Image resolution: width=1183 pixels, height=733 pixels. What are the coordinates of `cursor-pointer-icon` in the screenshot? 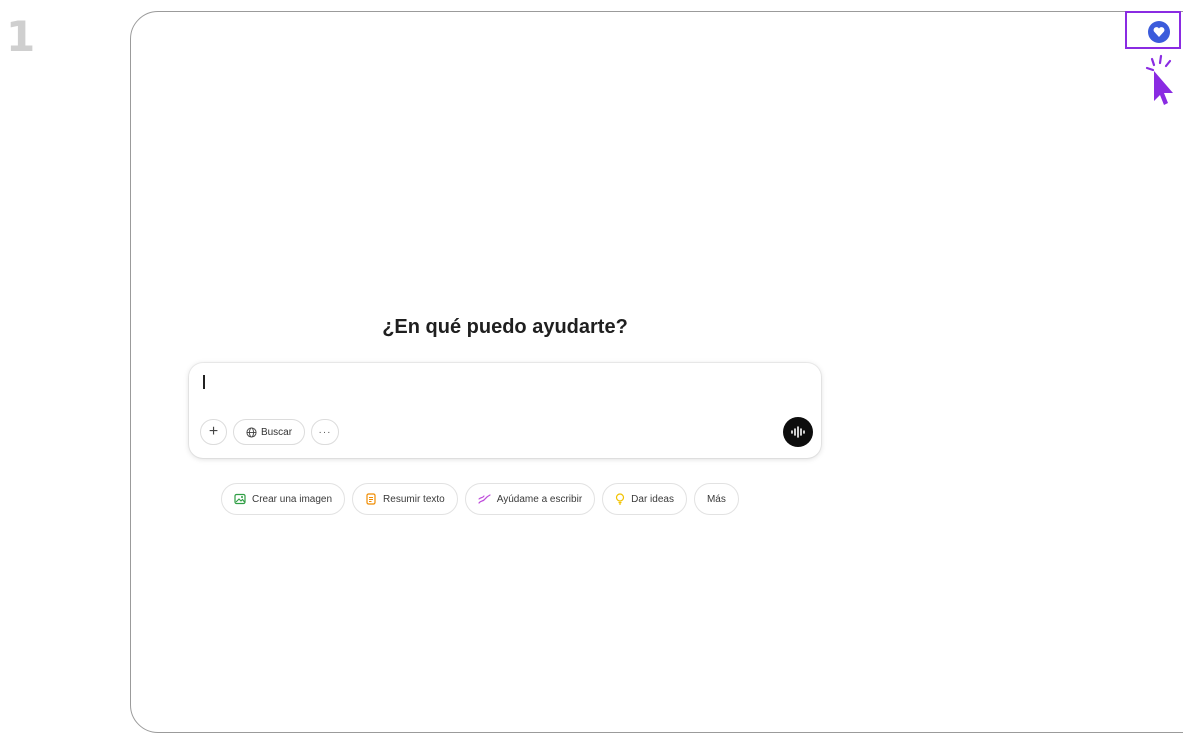 It's located at (1159, 79).